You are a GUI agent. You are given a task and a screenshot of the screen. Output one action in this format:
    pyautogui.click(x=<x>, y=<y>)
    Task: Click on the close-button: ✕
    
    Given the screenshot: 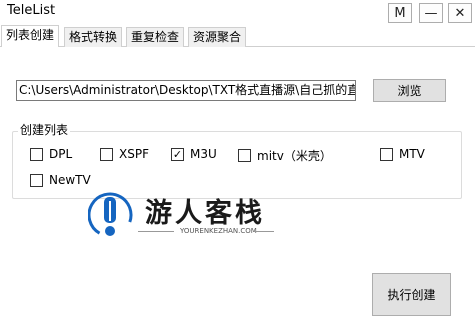 What is the action you would take?
    pyautogui.click(x=460, y=13)
    